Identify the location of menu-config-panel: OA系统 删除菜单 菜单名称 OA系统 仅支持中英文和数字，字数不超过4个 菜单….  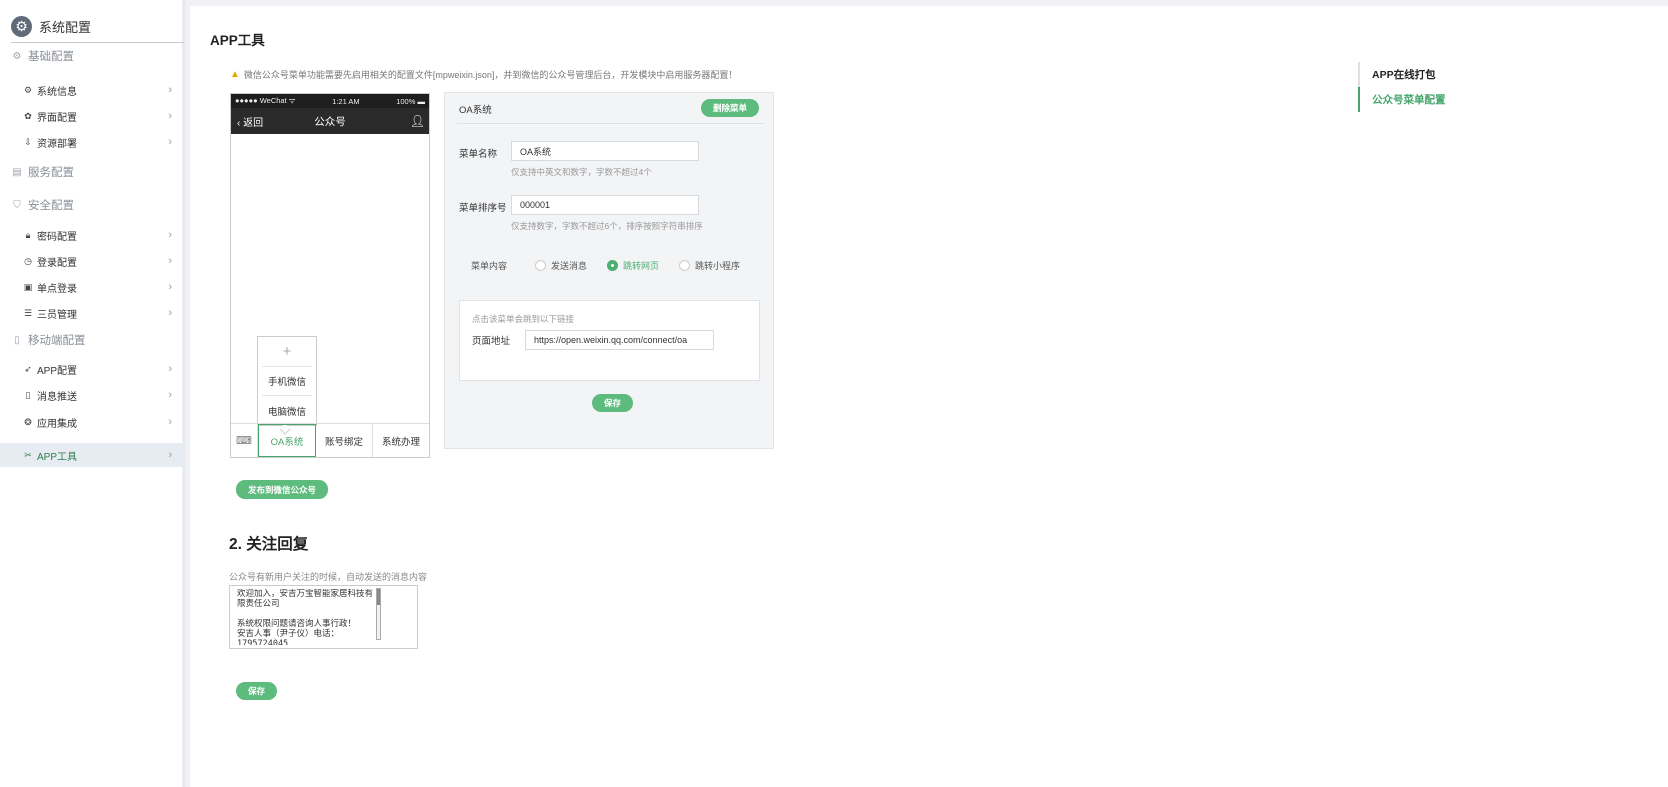
(609, 270).